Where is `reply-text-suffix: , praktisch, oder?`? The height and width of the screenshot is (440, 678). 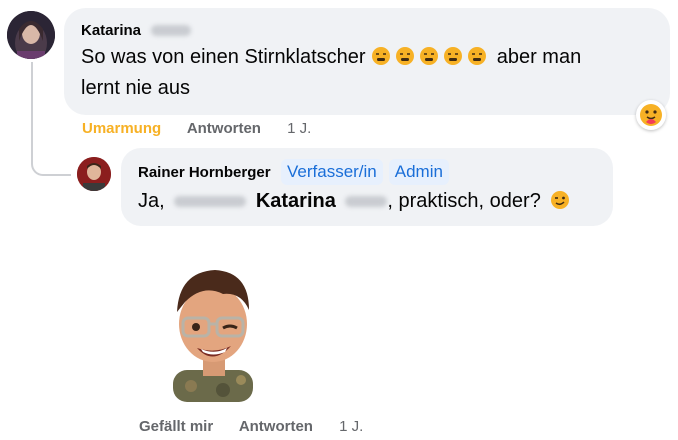 reply-text-suffix: , praktisch, oder? is located at coordinates (464, 201).